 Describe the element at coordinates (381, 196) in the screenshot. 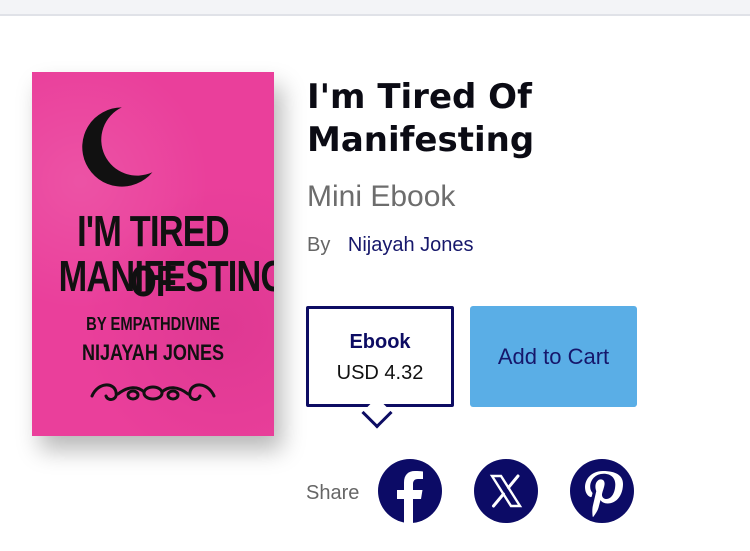

I see `book-subtitle: Mini Ebook` at that location.